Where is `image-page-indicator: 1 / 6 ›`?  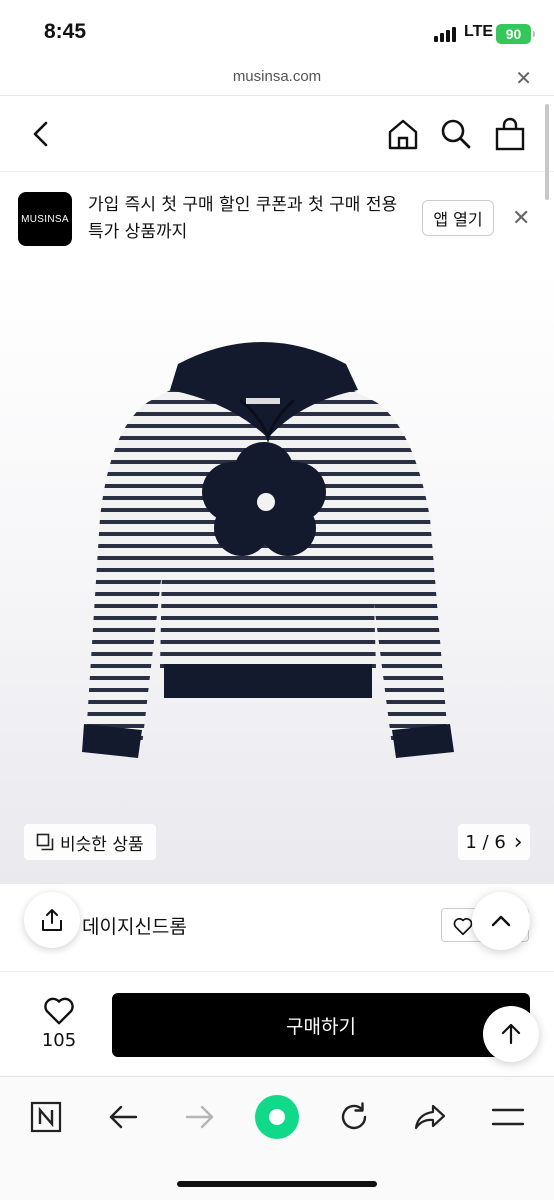 image-page-indicator: 1 / 6 › is located at coordinates (494, 842).